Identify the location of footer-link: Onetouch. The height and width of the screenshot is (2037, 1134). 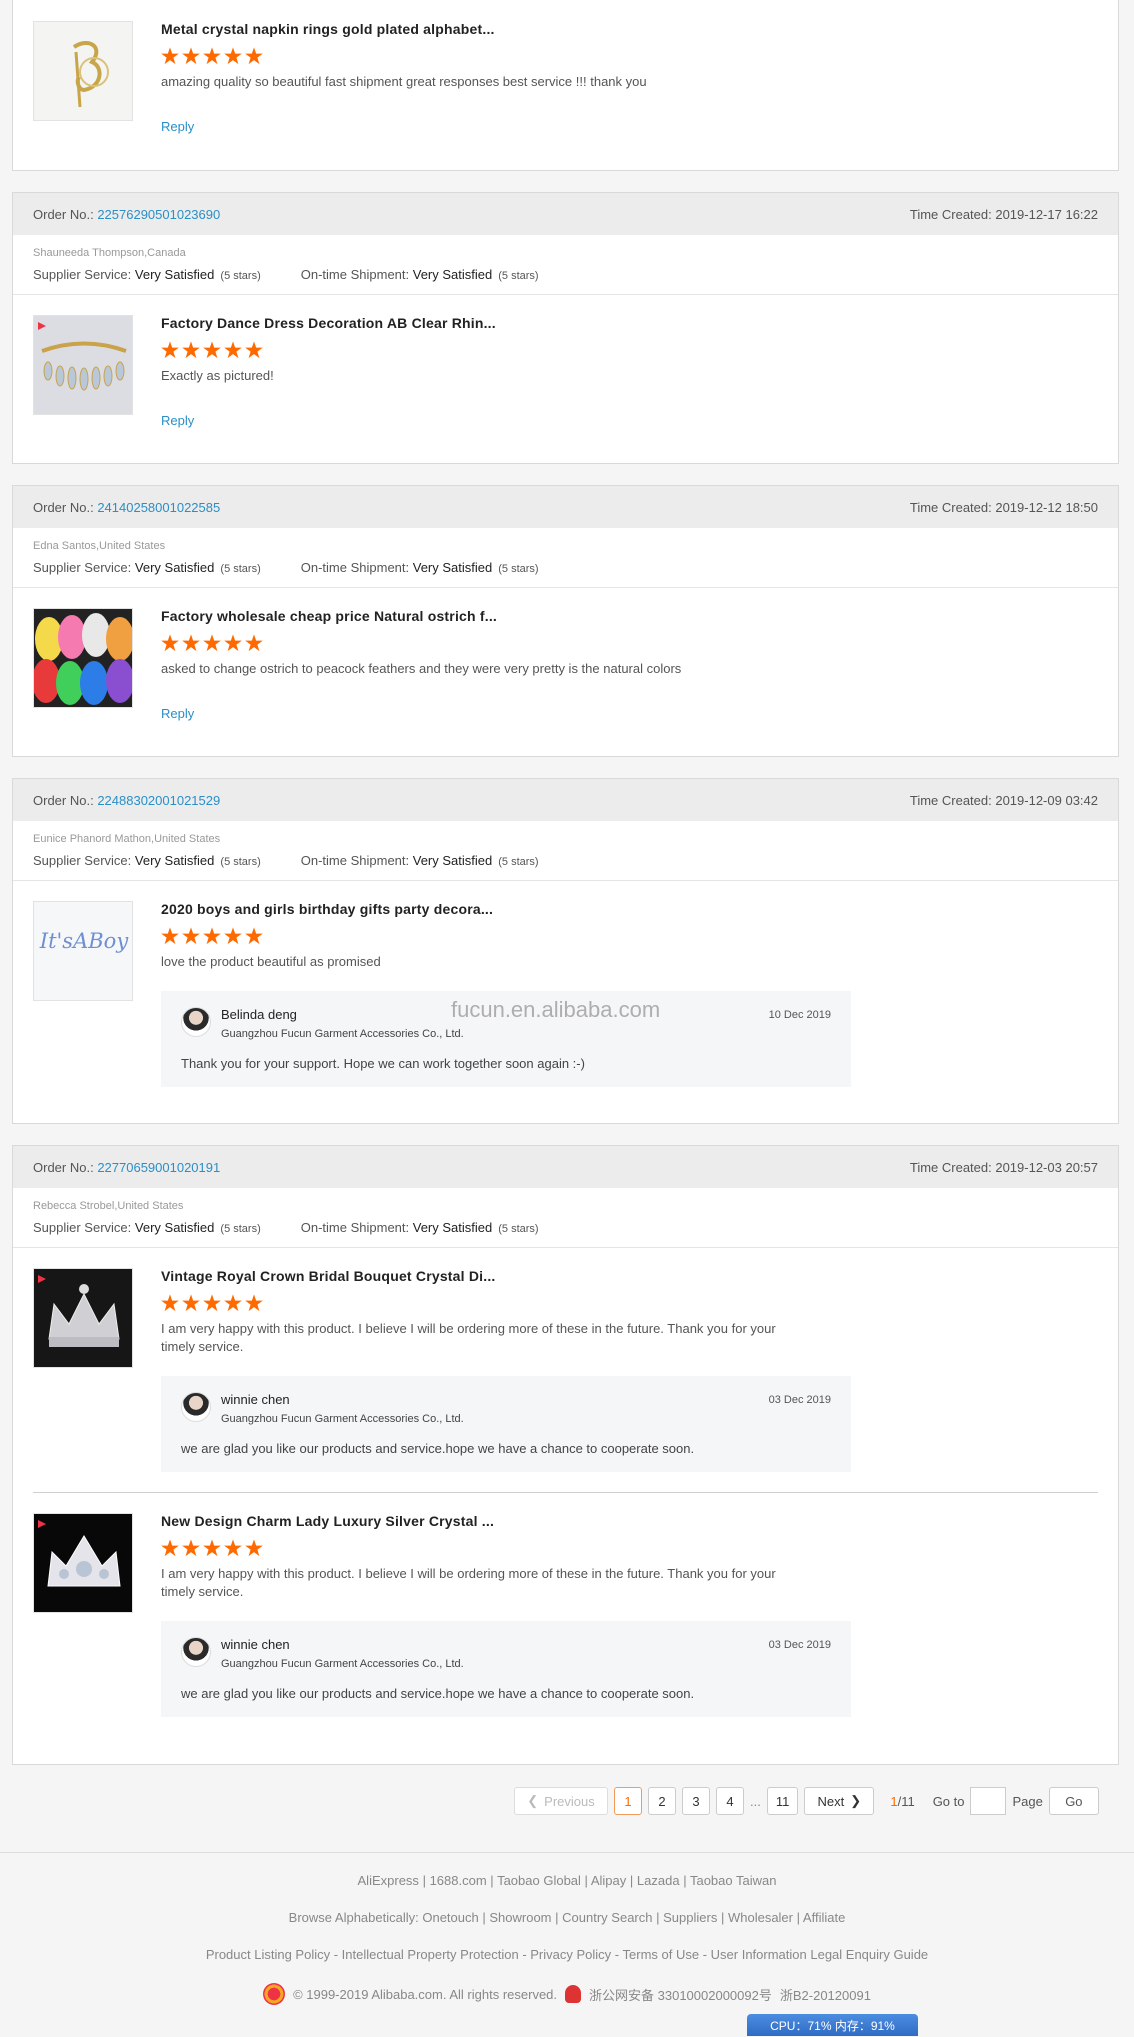
(450, 1917).